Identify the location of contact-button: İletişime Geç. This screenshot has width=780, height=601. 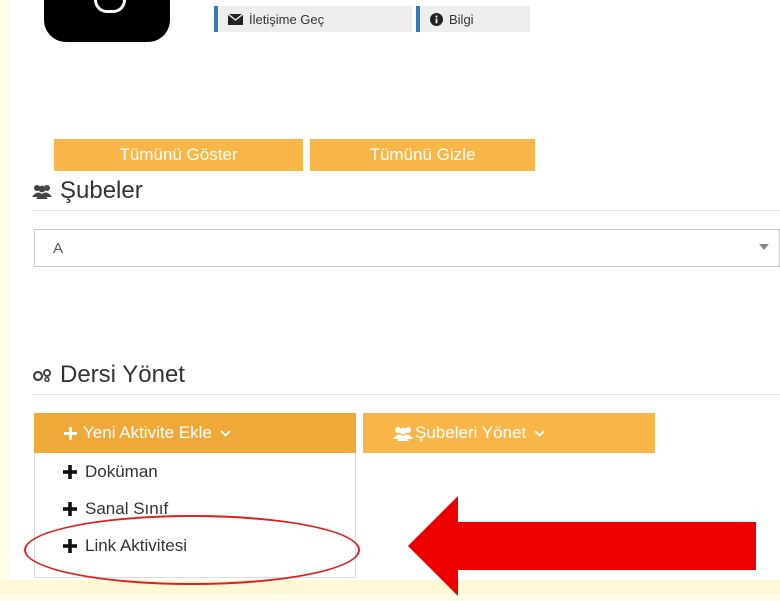
(313, 19).